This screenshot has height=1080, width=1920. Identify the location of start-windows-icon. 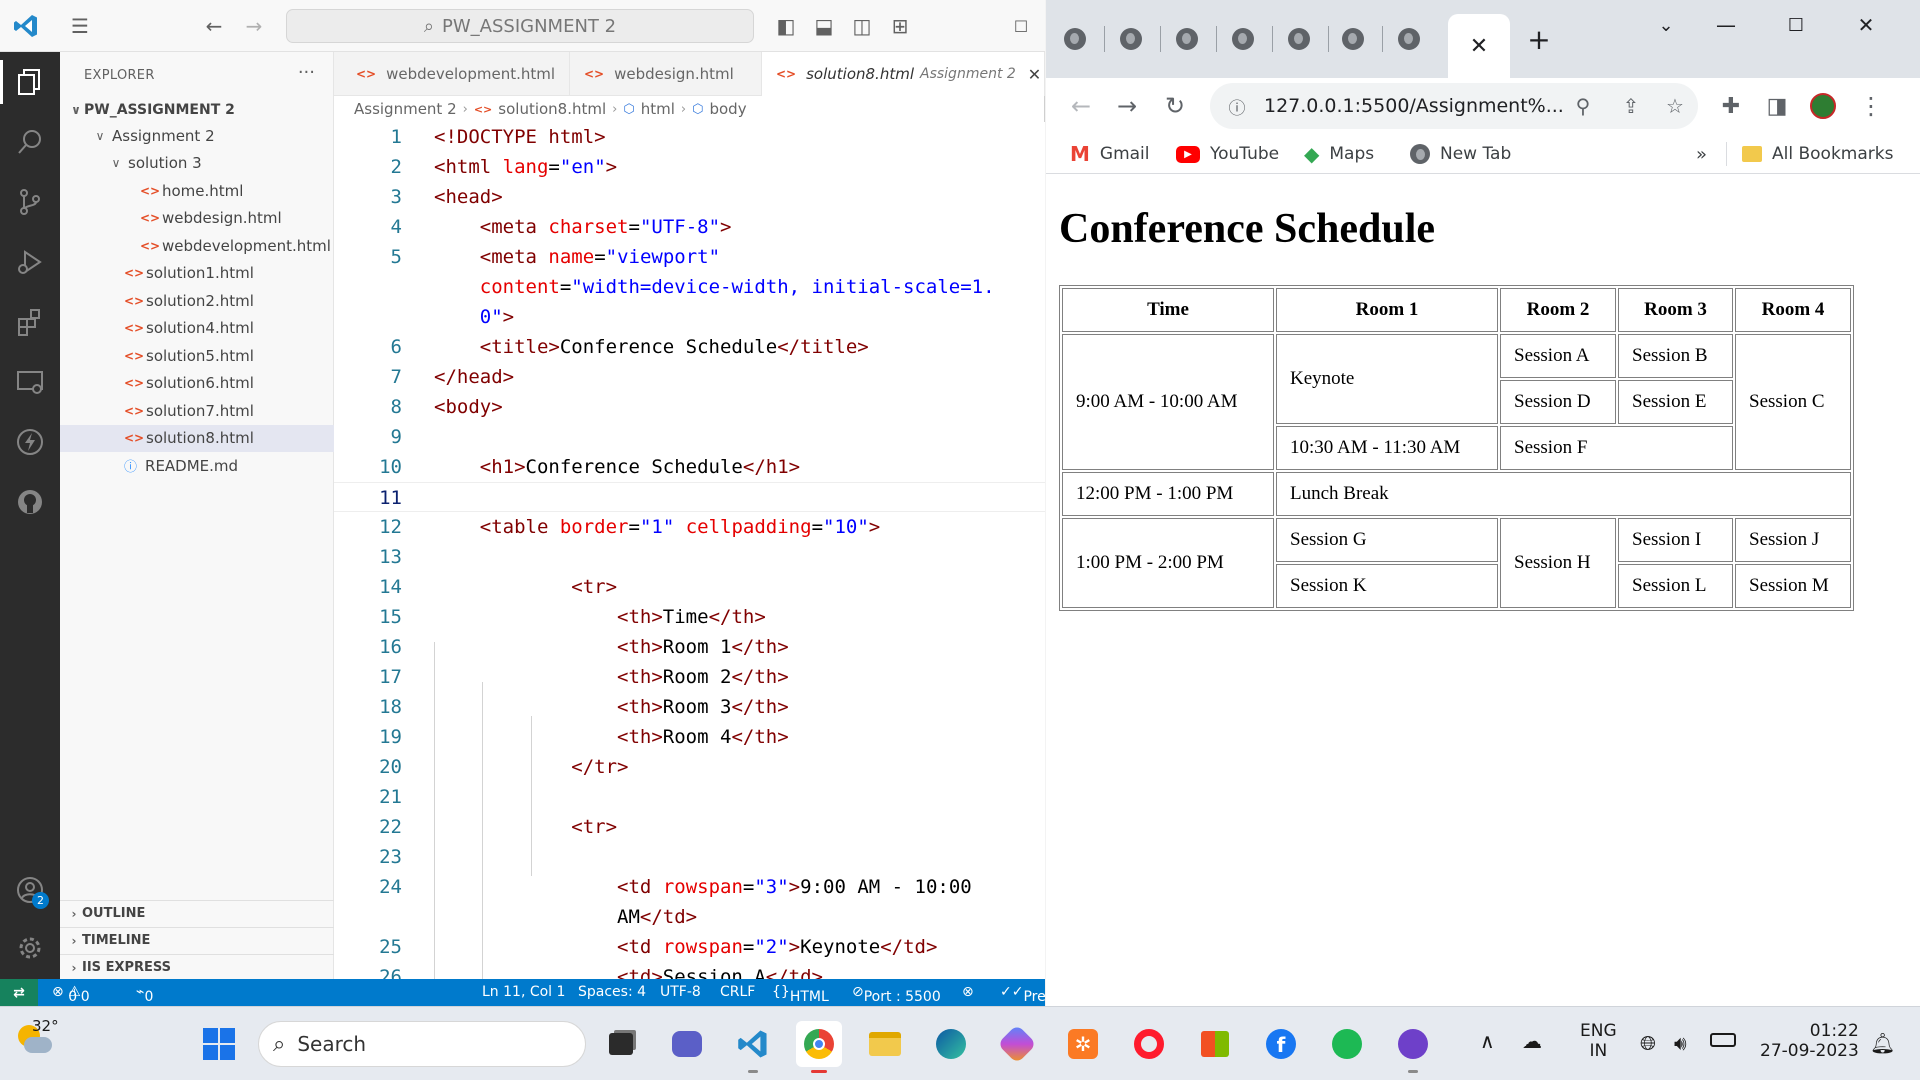
(219, 1044).